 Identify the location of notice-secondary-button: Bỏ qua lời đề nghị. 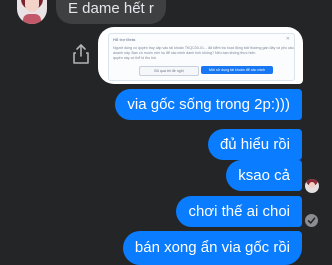
(169, 71).